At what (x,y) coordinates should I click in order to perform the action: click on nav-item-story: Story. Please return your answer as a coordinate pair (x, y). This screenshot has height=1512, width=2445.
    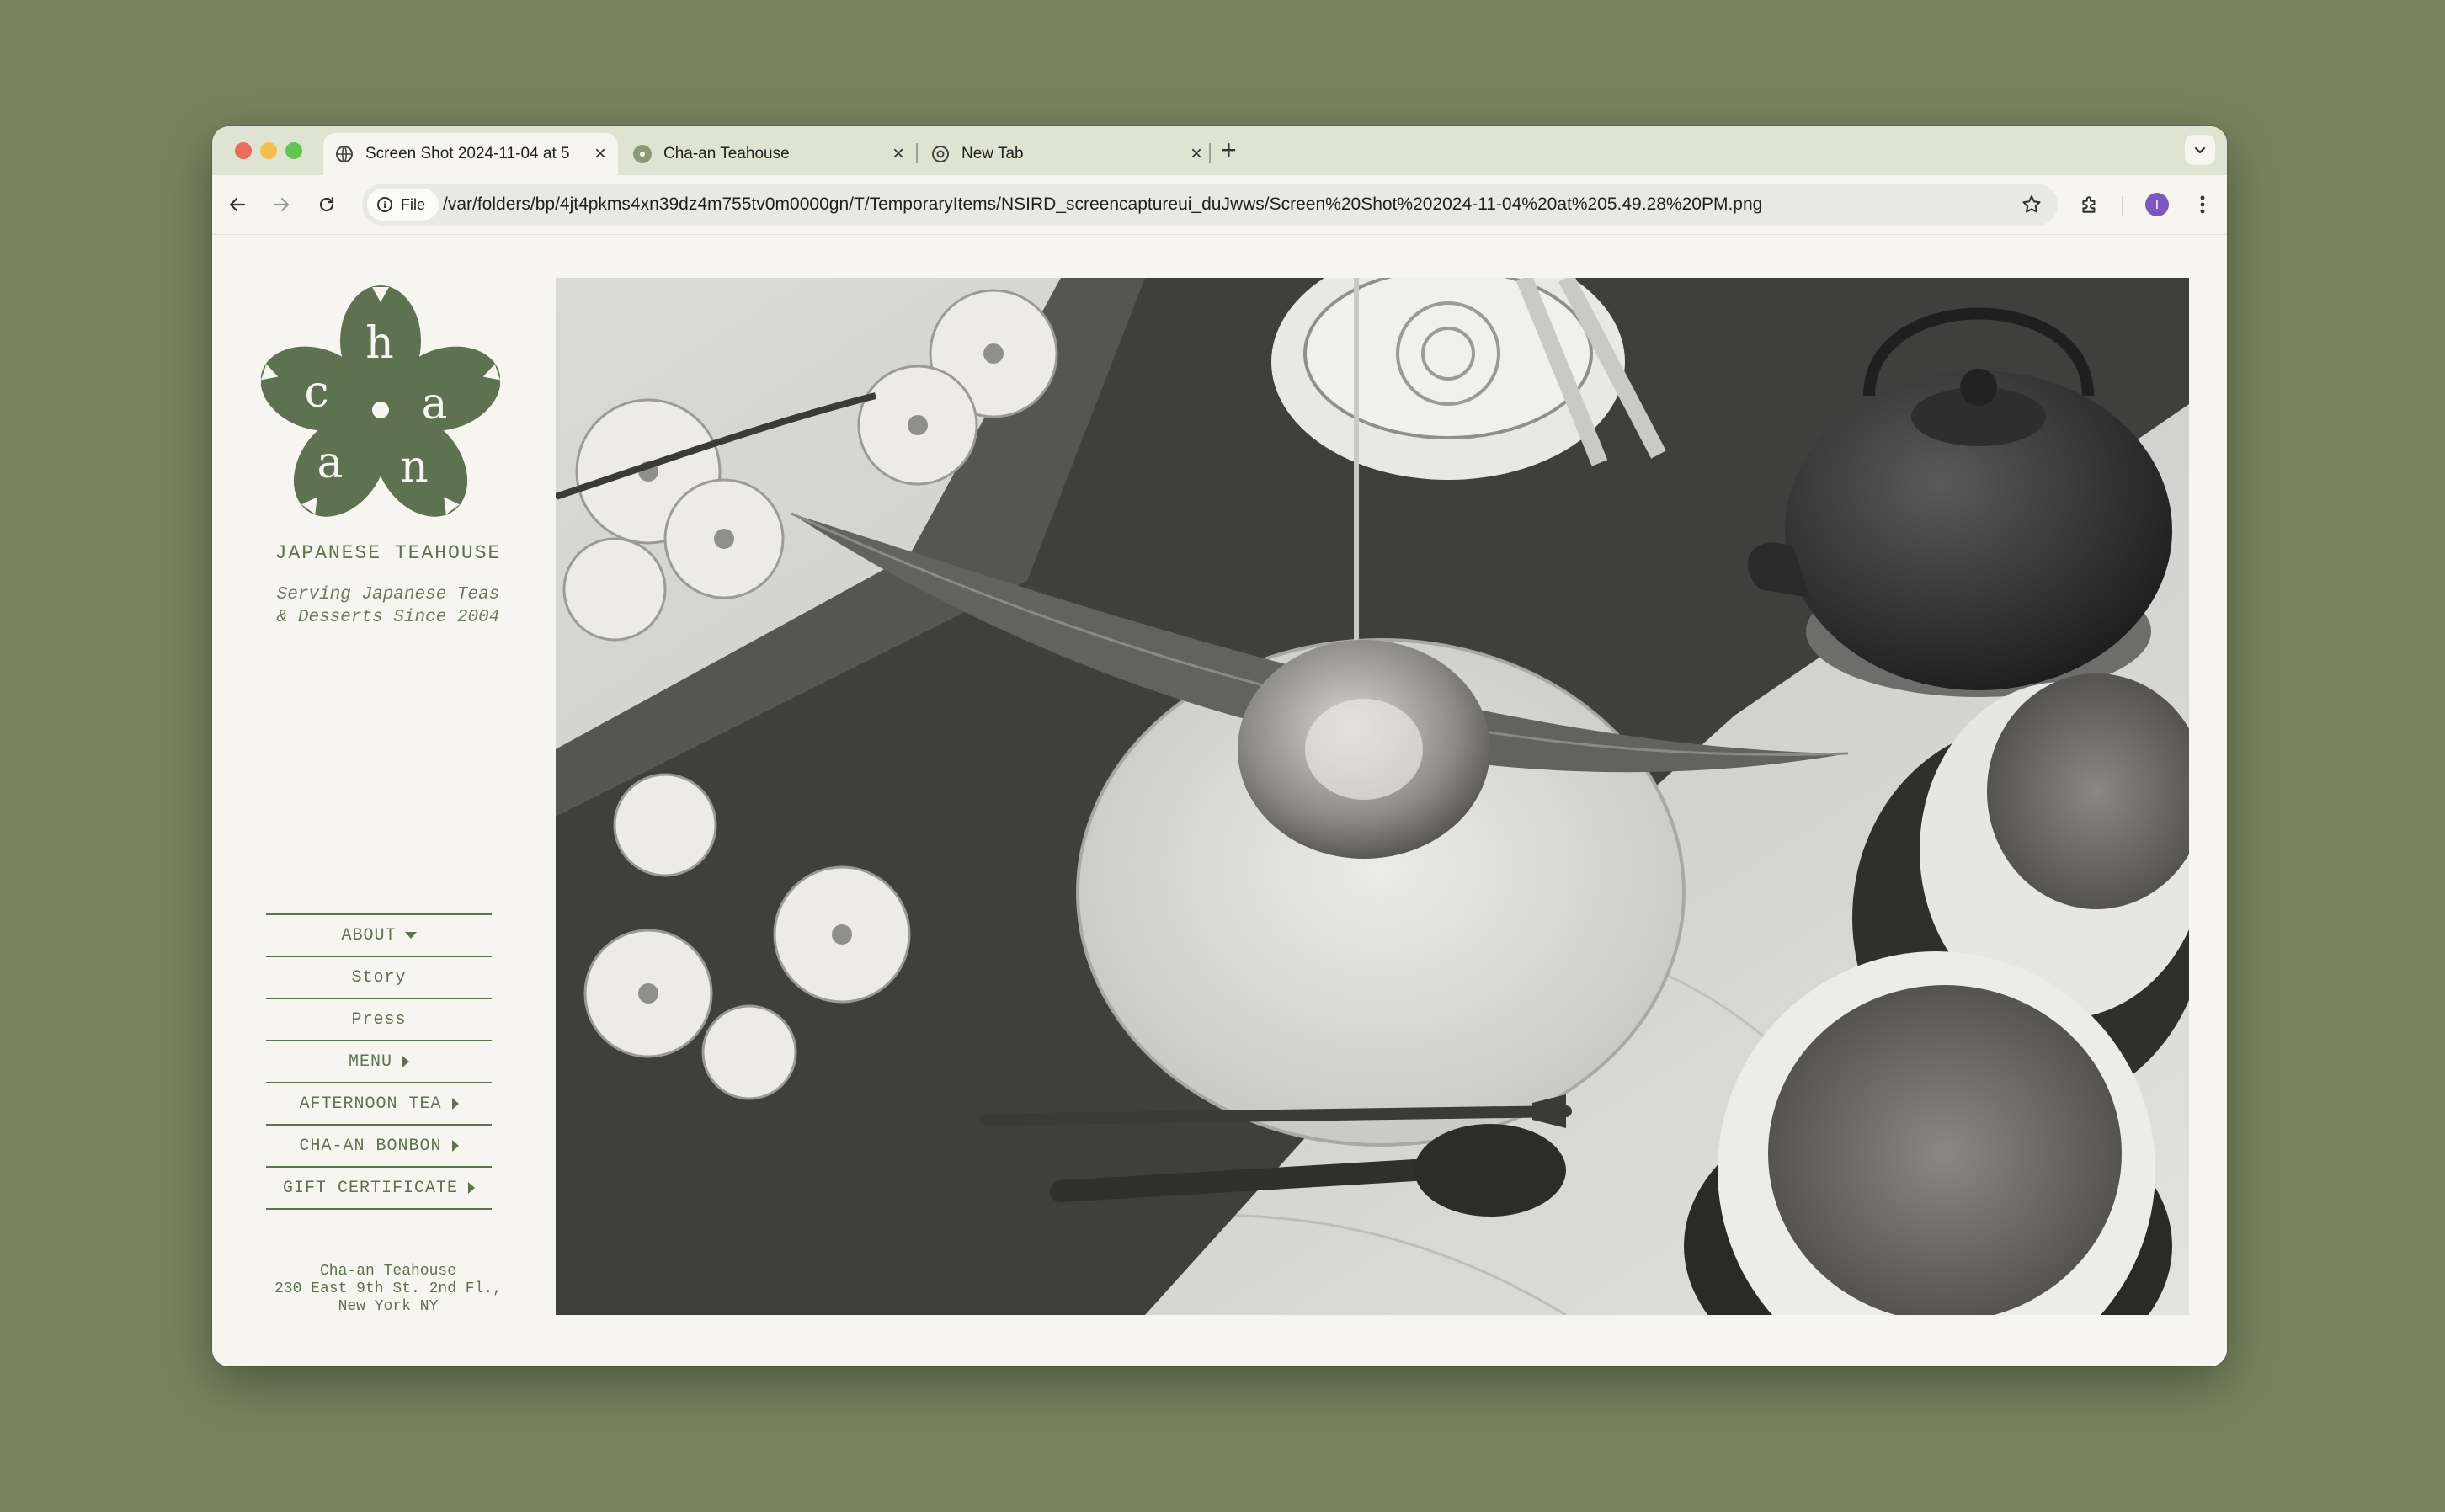
    Looking at the image, I should click on (379, 978).